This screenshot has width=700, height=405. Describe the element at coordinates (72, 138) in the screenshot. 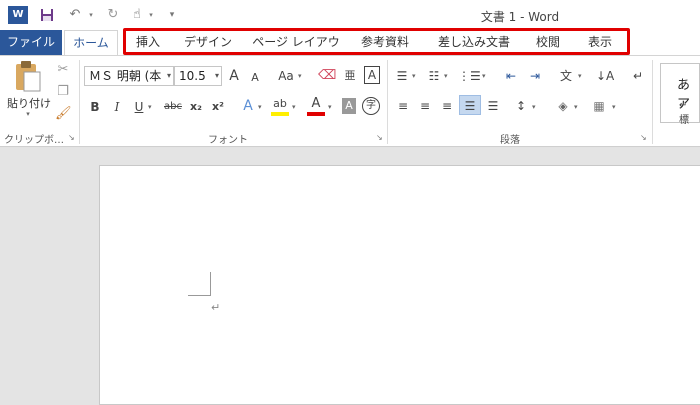

I see `clipboard-launcher-icon: ↘` at that location.